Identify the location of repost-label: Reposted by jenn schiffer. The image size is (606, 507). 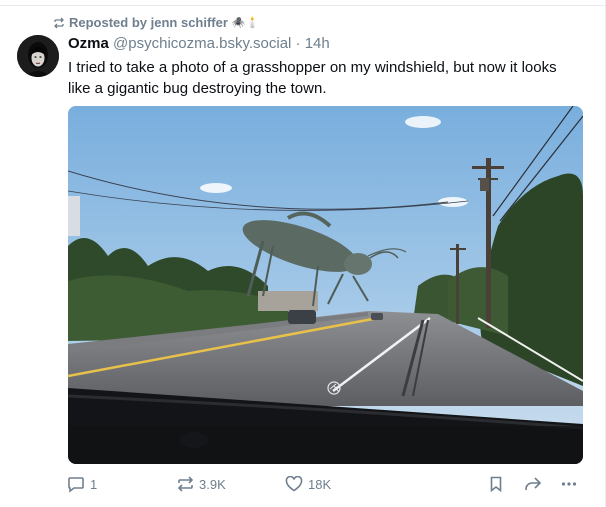
(148, 22).